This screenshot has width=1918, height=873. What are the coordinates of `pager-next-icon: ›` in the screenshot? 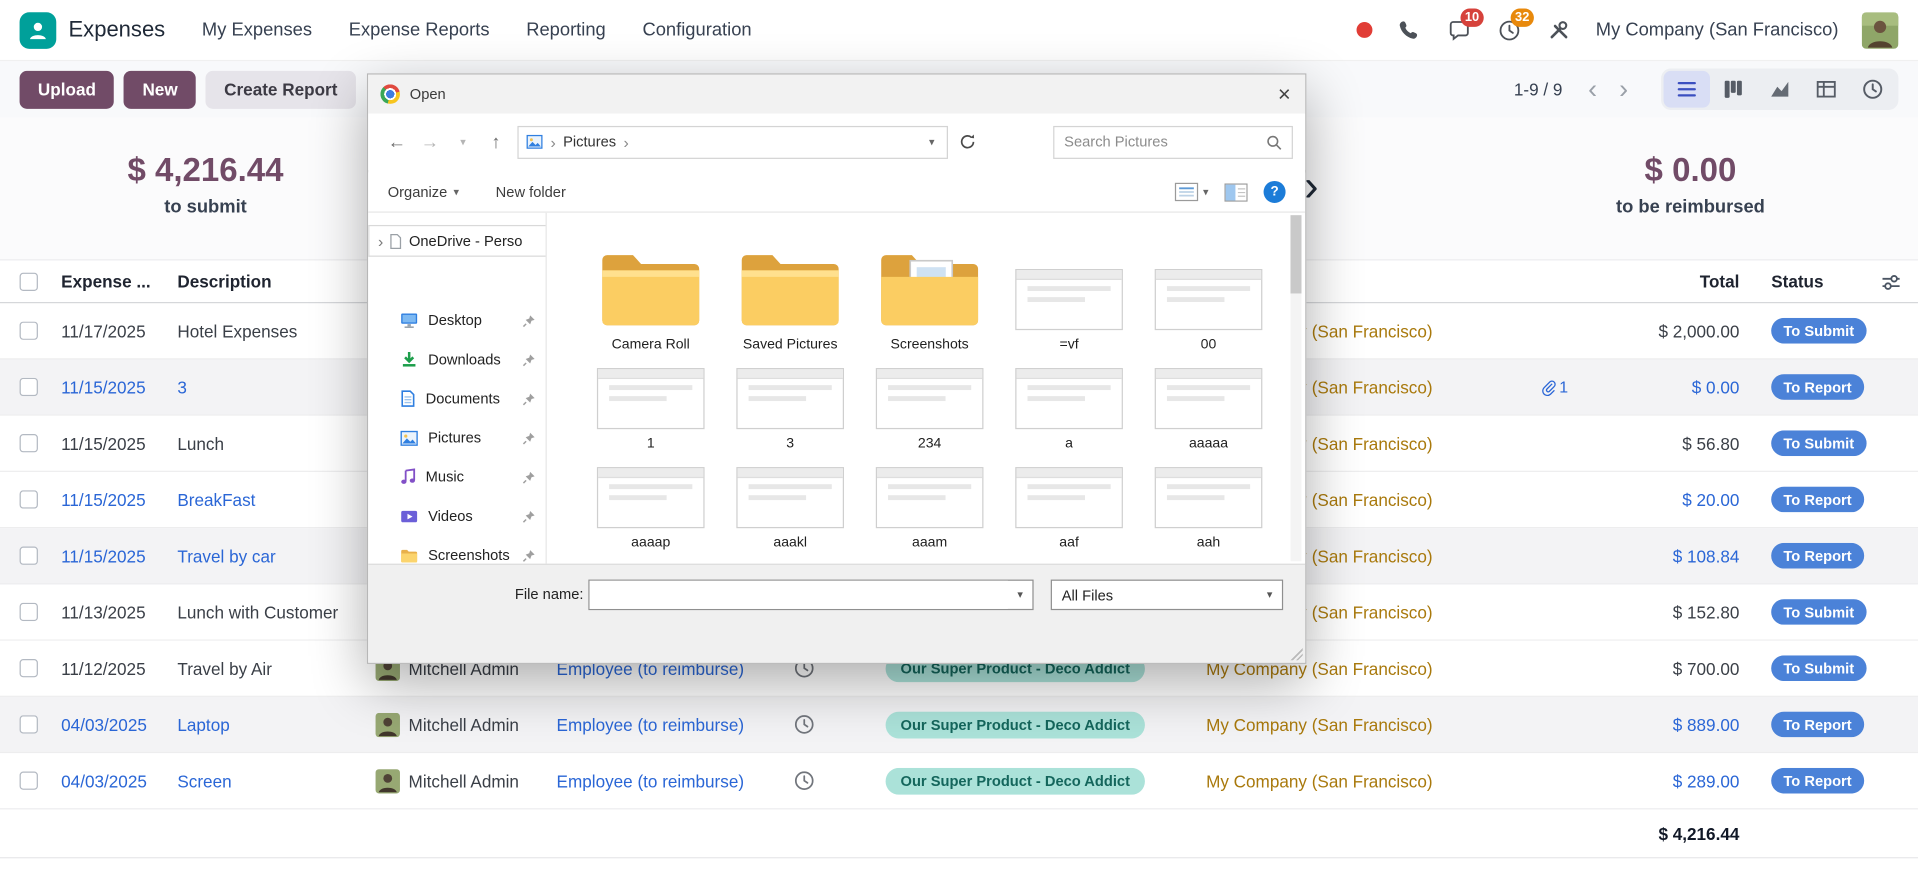 It's located at (1623, 89).